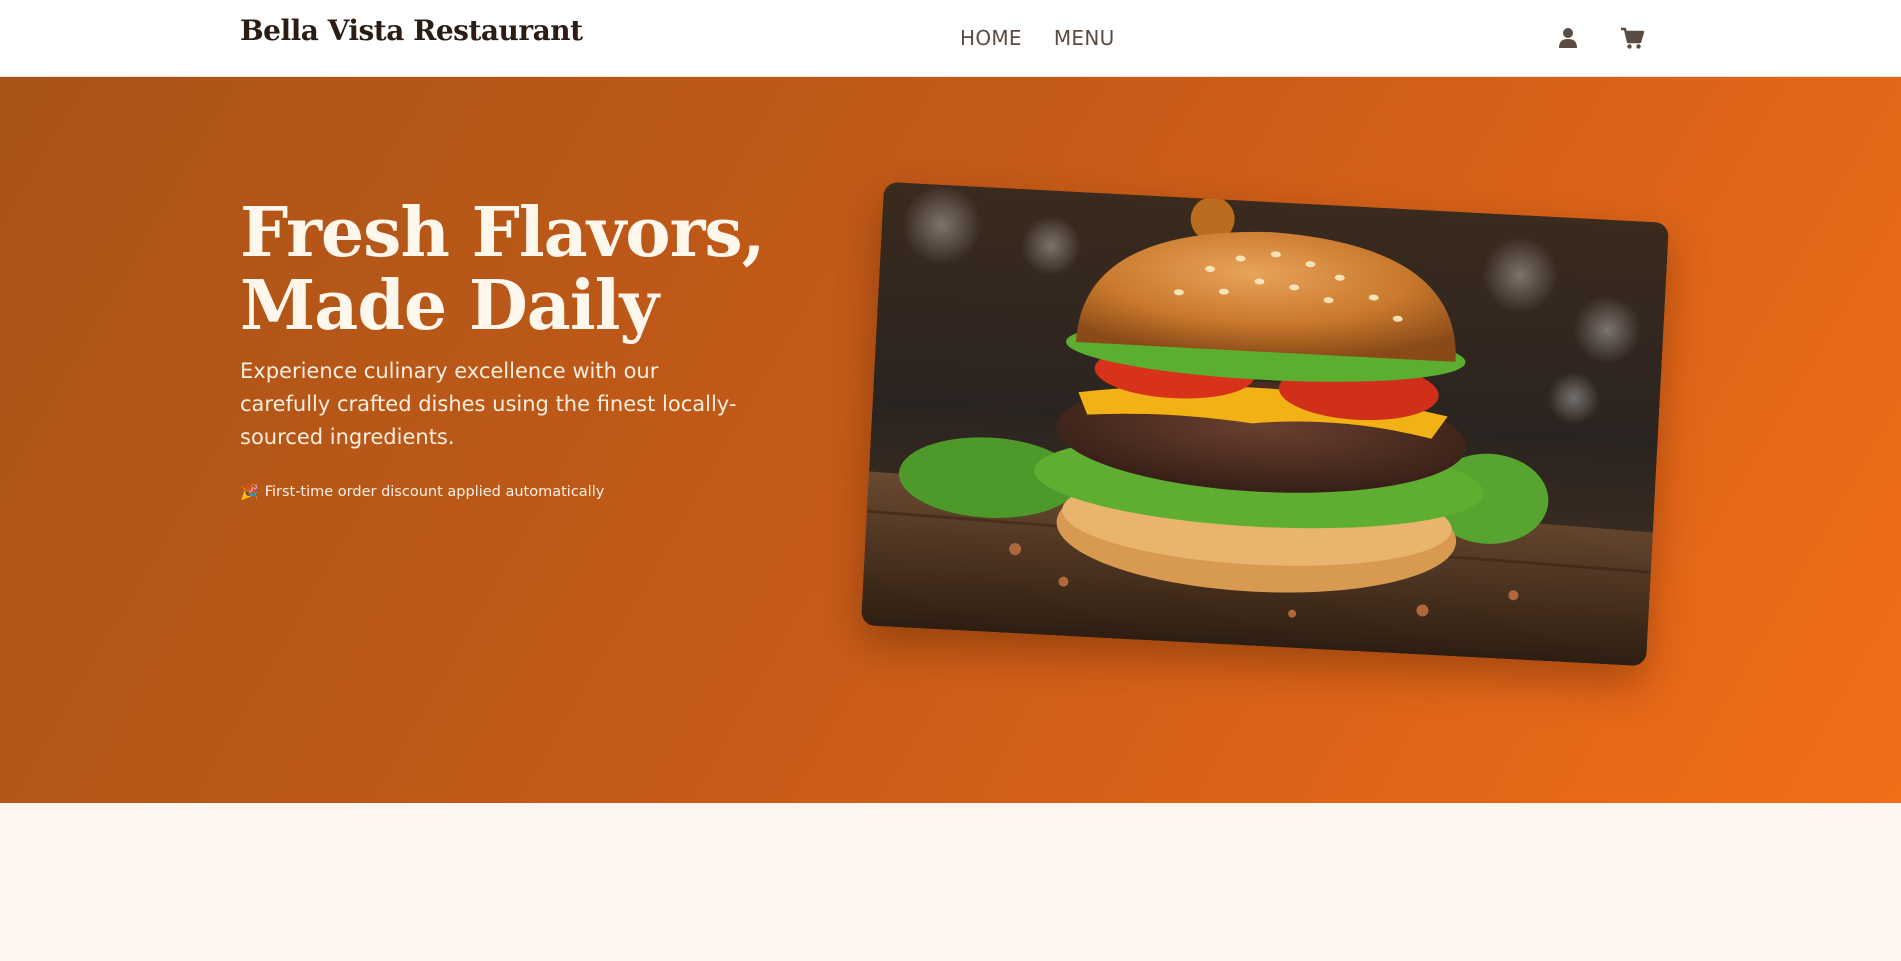  I want to click on nav-menu-link: MENU, so click(1084, 38).